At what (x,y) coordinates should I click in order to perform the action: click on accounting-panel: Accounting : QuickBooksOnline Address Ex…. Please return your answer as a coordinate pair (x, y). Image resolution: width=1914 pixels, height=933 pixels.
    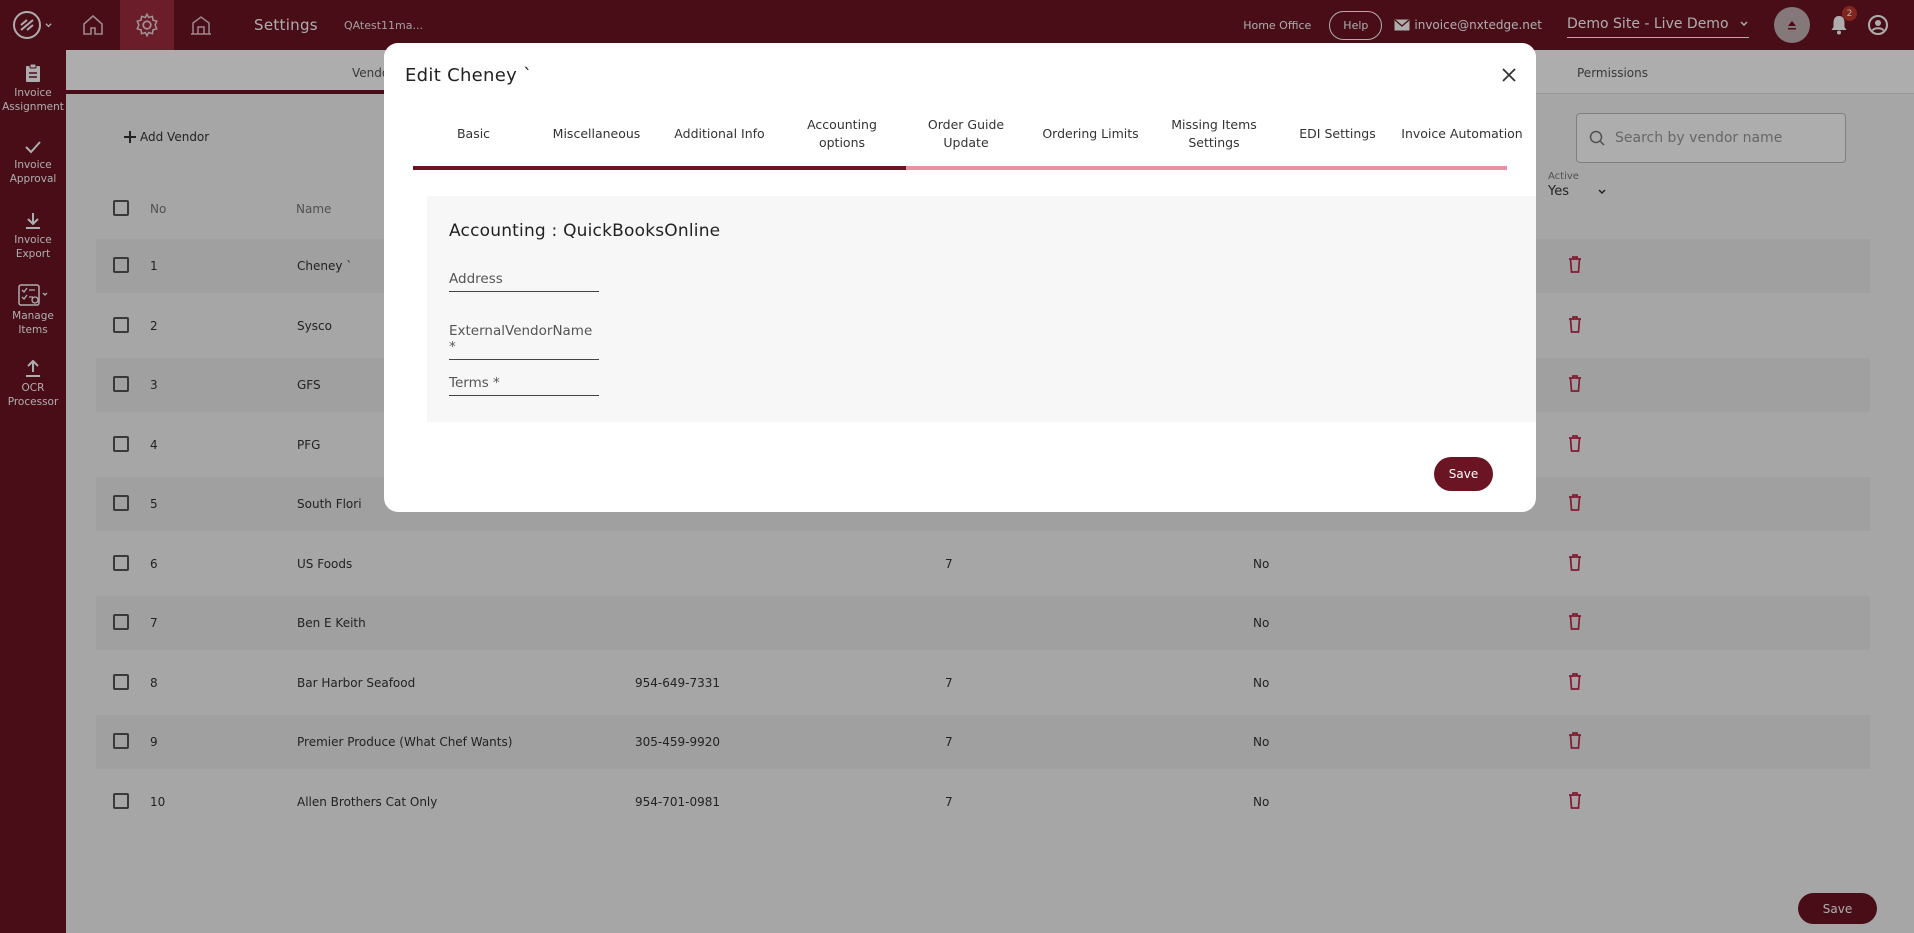
    Looking at the image, I should click on (981, 309).